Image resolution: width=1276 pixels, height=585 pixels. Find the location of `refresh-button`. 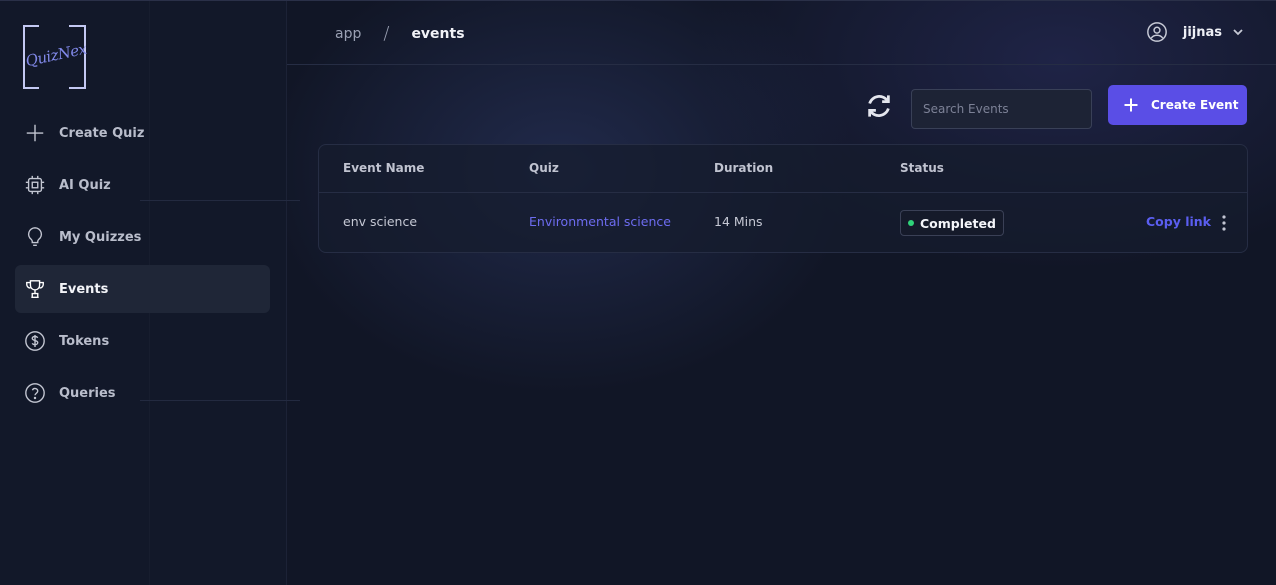

refresh-button is located at coordinates (879, 106).